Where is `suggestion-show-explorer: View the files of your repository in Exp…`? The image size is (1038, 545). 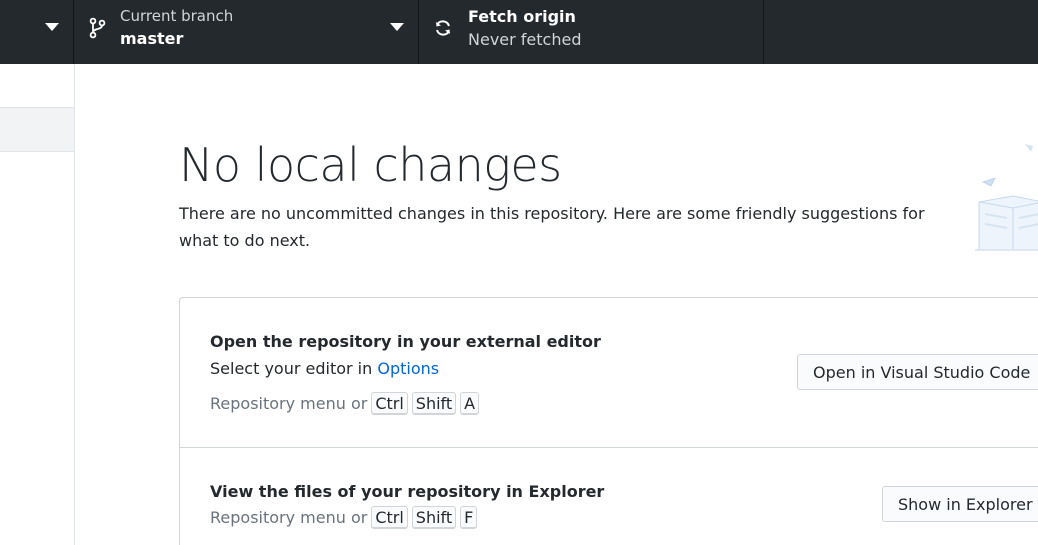
suggestion-show-explorer: View the files of your repository in Exp… is located at coordinates (609, 496).